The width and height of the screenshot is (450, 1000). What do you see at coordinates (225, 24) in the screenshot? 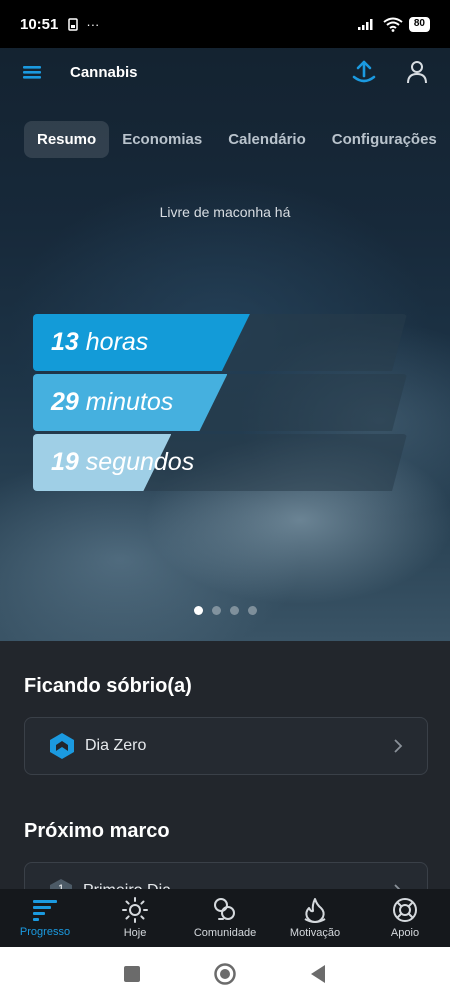
I see `status-bar: 10:51 ··· 80` at bounding box center [225, 24].